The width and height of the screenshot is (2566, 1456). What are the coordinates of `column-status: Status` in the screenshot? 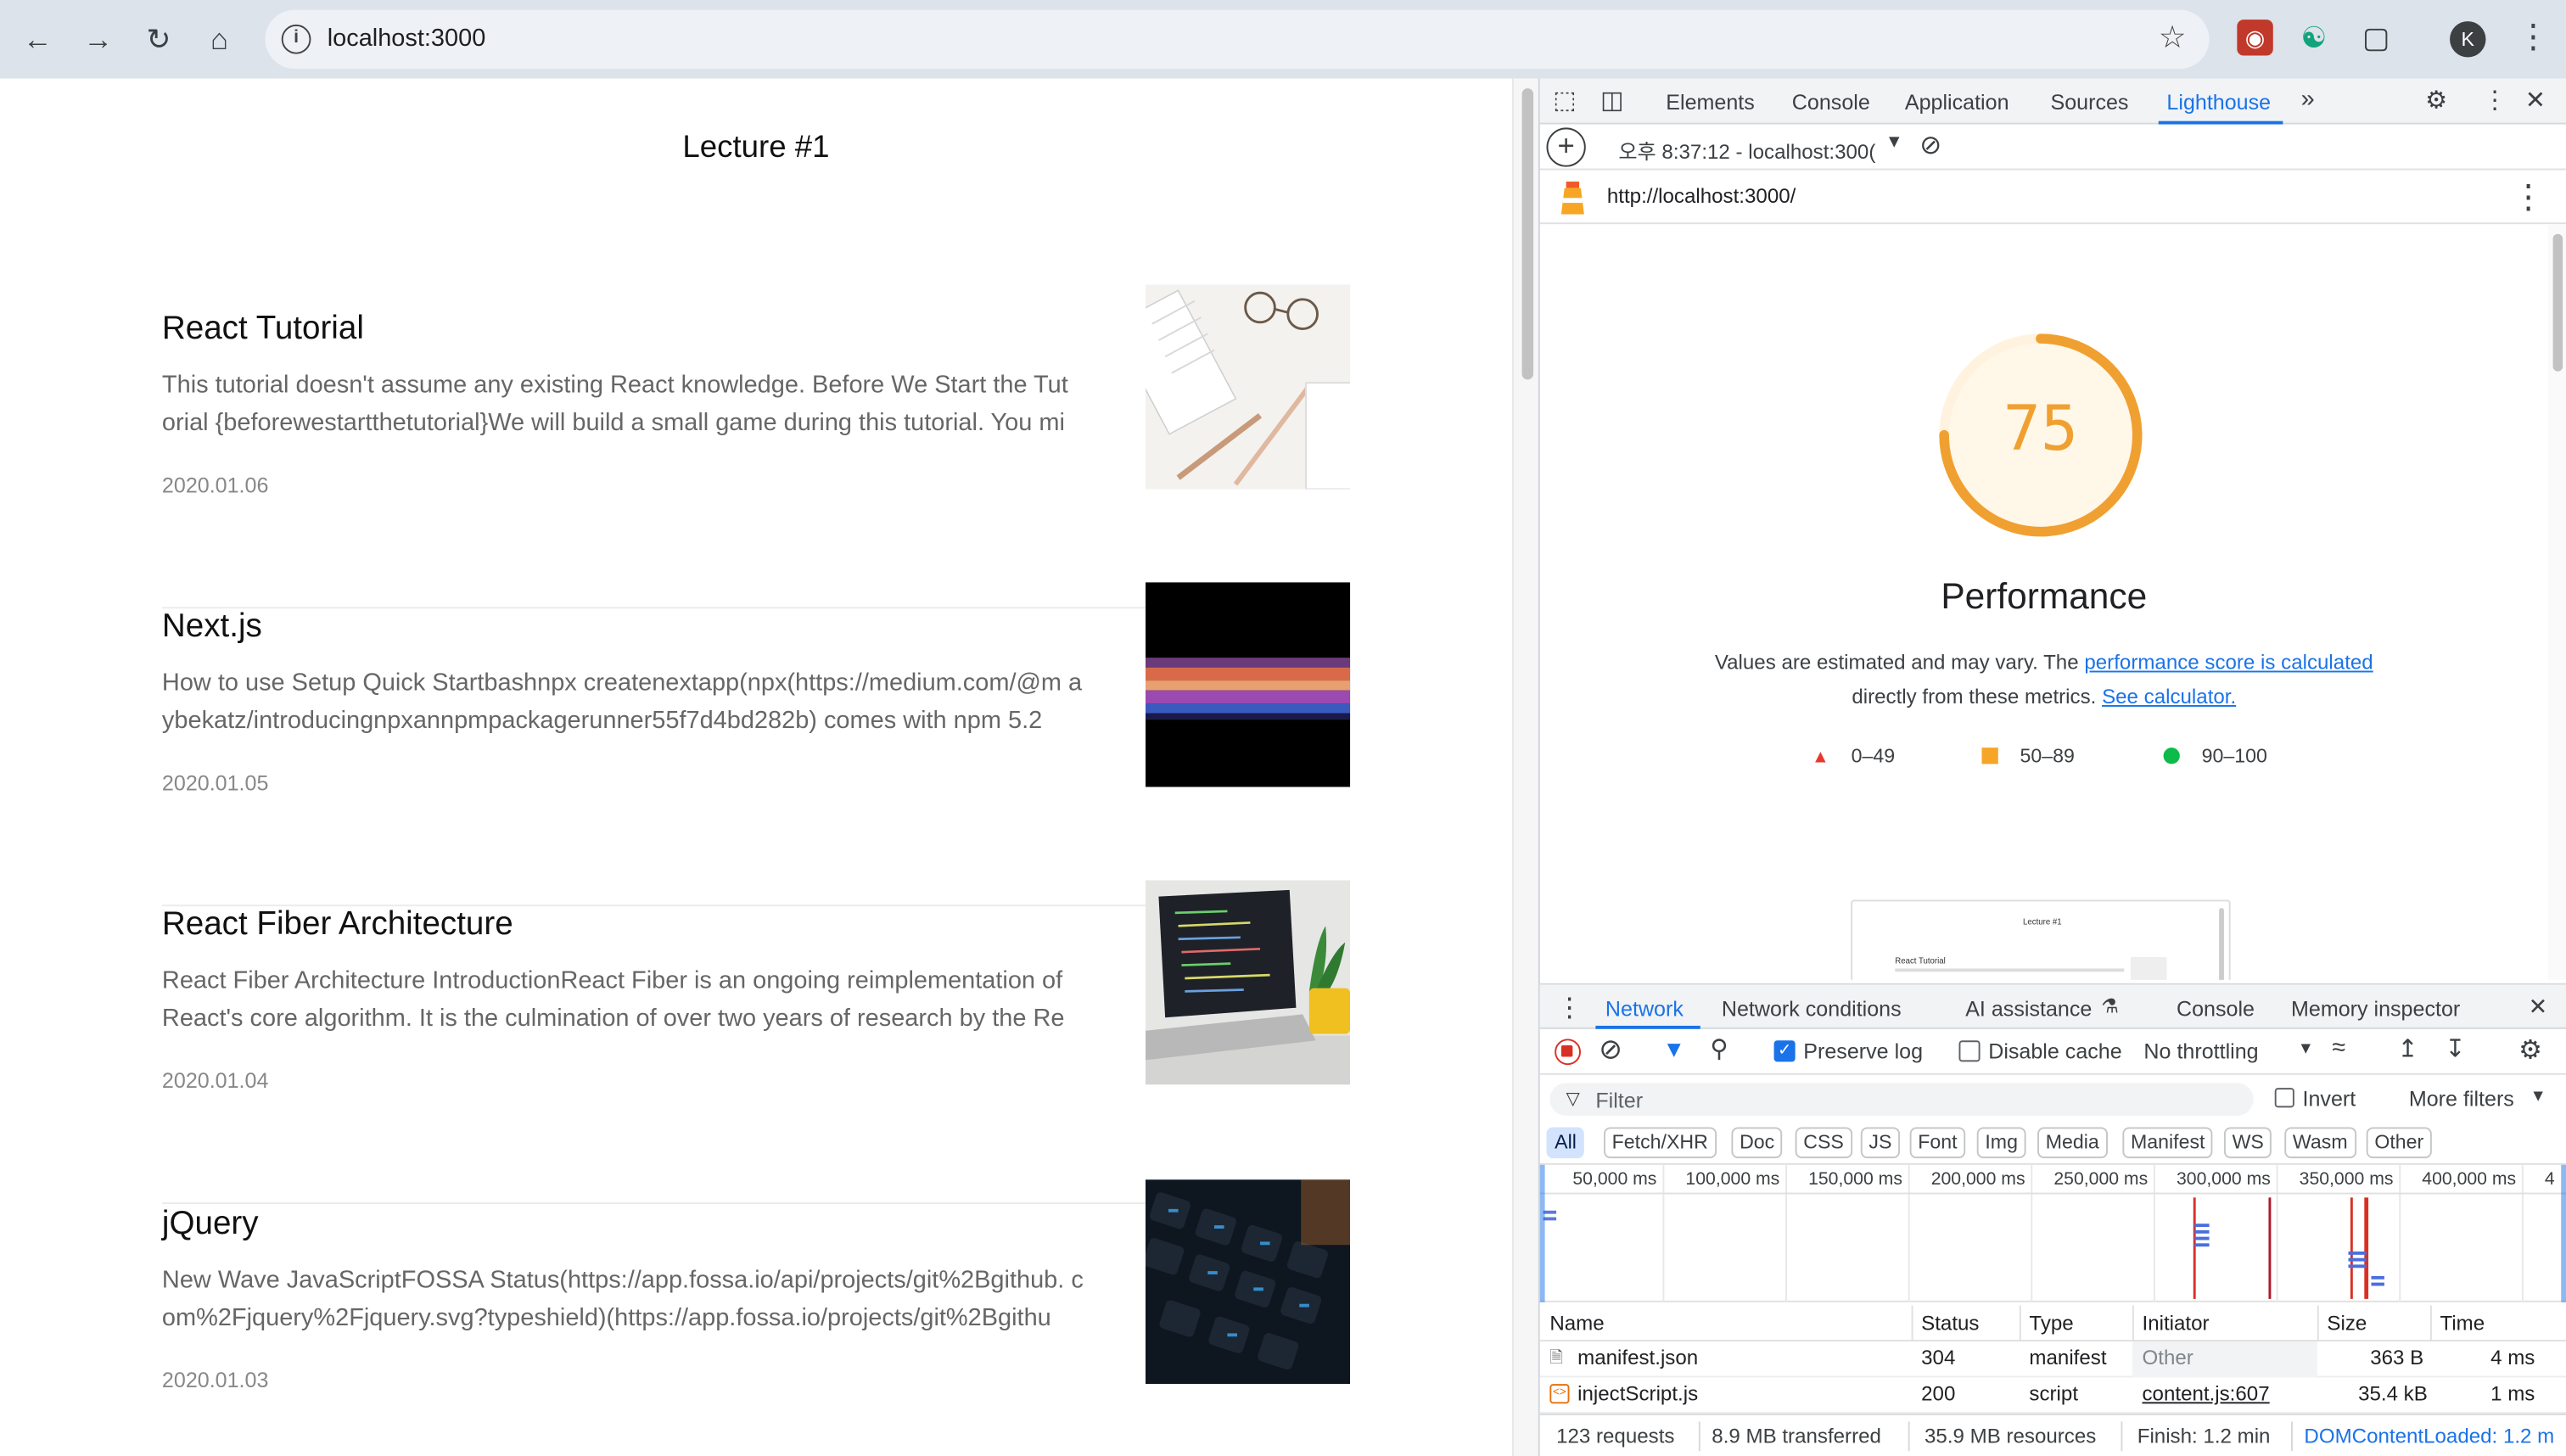 It's located at (1950, 1323).